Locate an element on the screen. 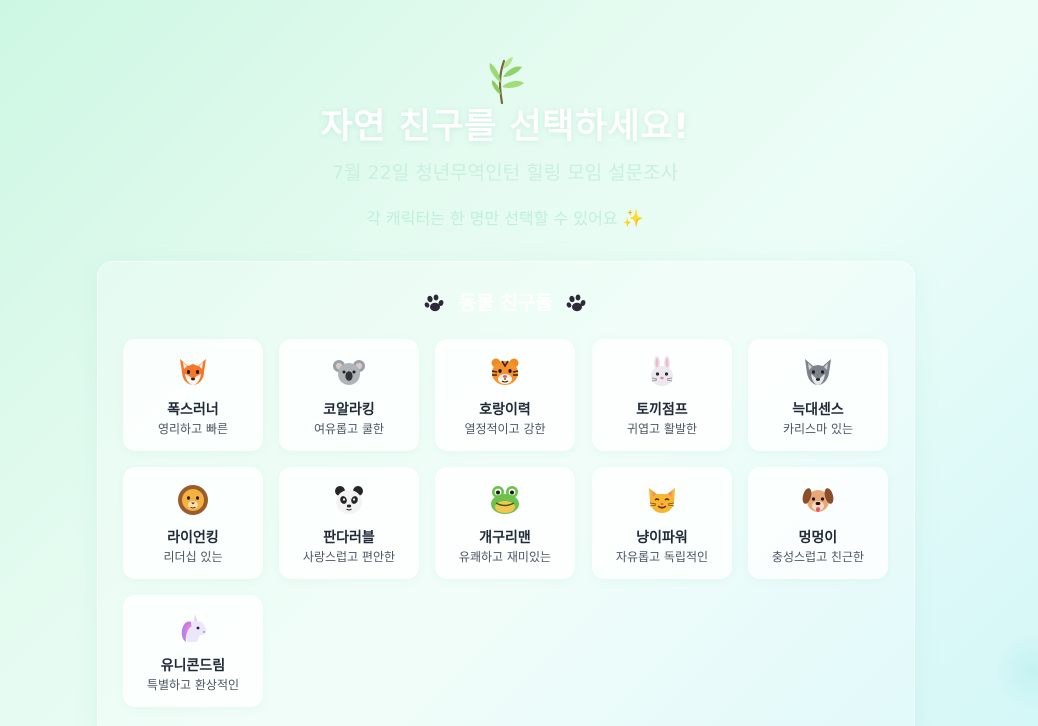  animal-desc: 특별하고 환상적인 is located at coordinates (193, 685).